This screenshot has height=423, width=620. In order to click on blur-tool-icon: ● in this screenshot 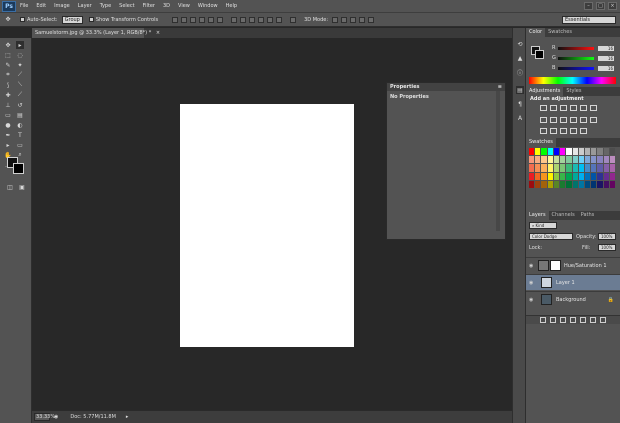, I will do `click(8, 125)`.